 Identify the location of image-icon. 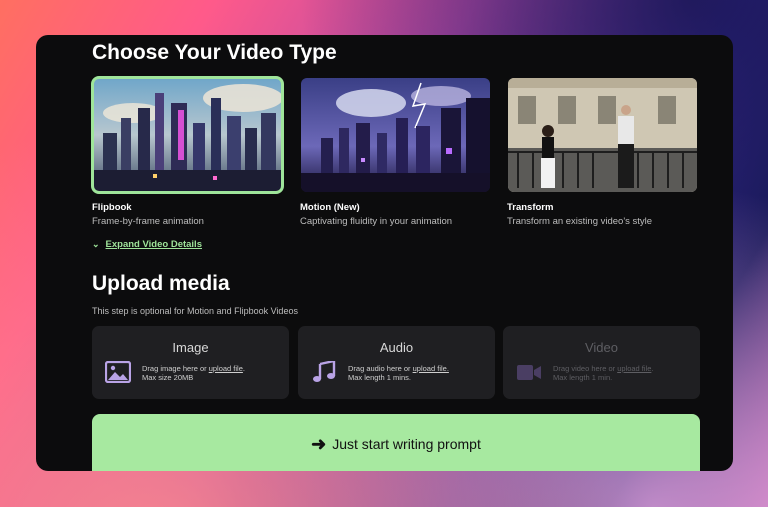
(118, 372).